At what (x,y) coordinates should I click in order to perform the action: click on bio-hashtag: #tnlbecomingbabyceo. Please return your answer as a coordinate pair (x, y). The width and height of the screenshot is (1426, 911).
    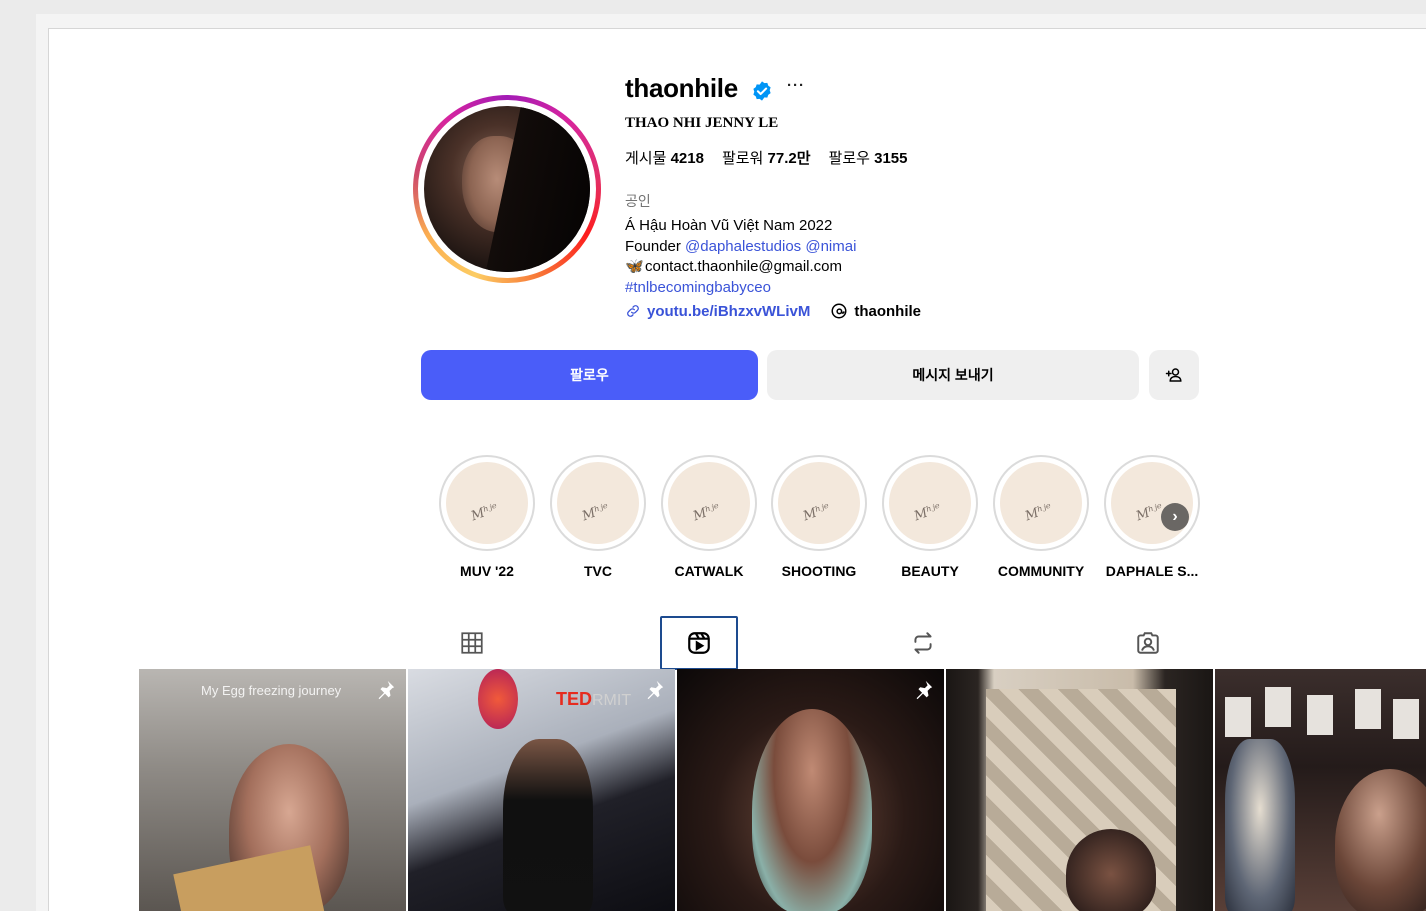
    Looking at the image, I should click on (740, 288).